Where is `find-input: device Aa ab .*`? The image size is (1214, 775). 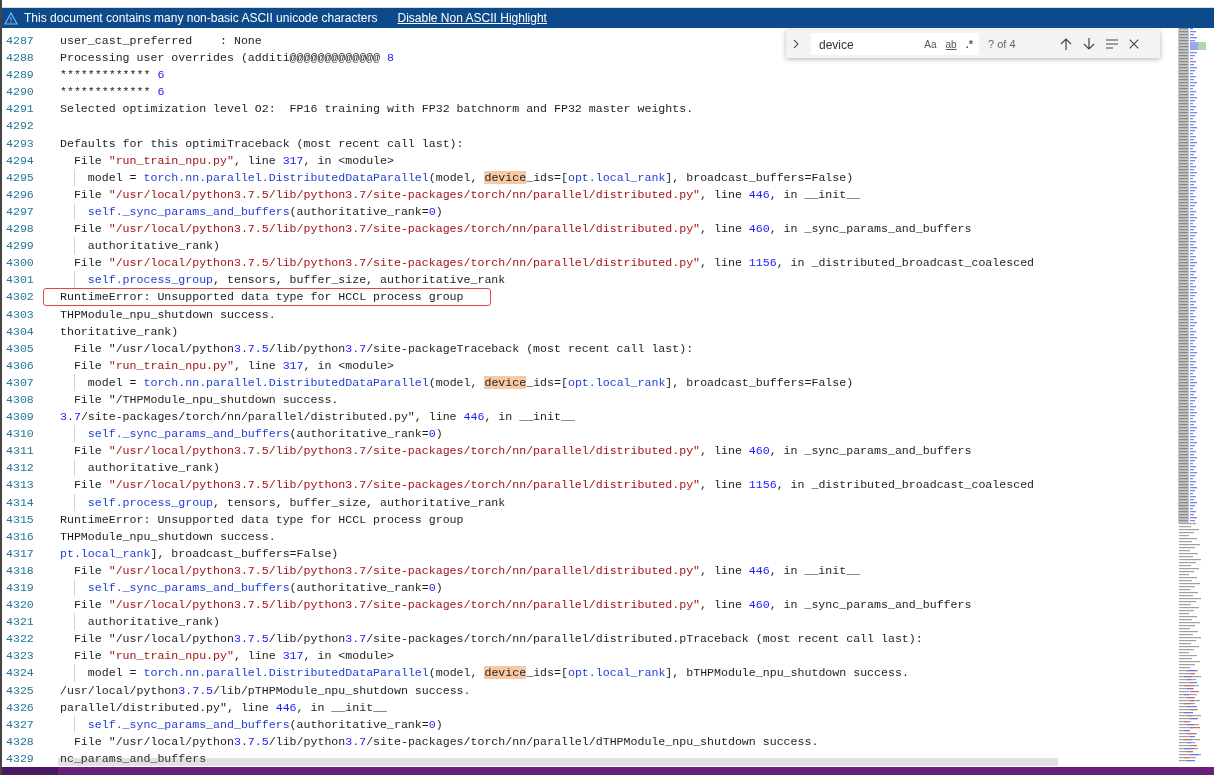 find-input: device Aa ab .* is located at coordinates (895, 44).